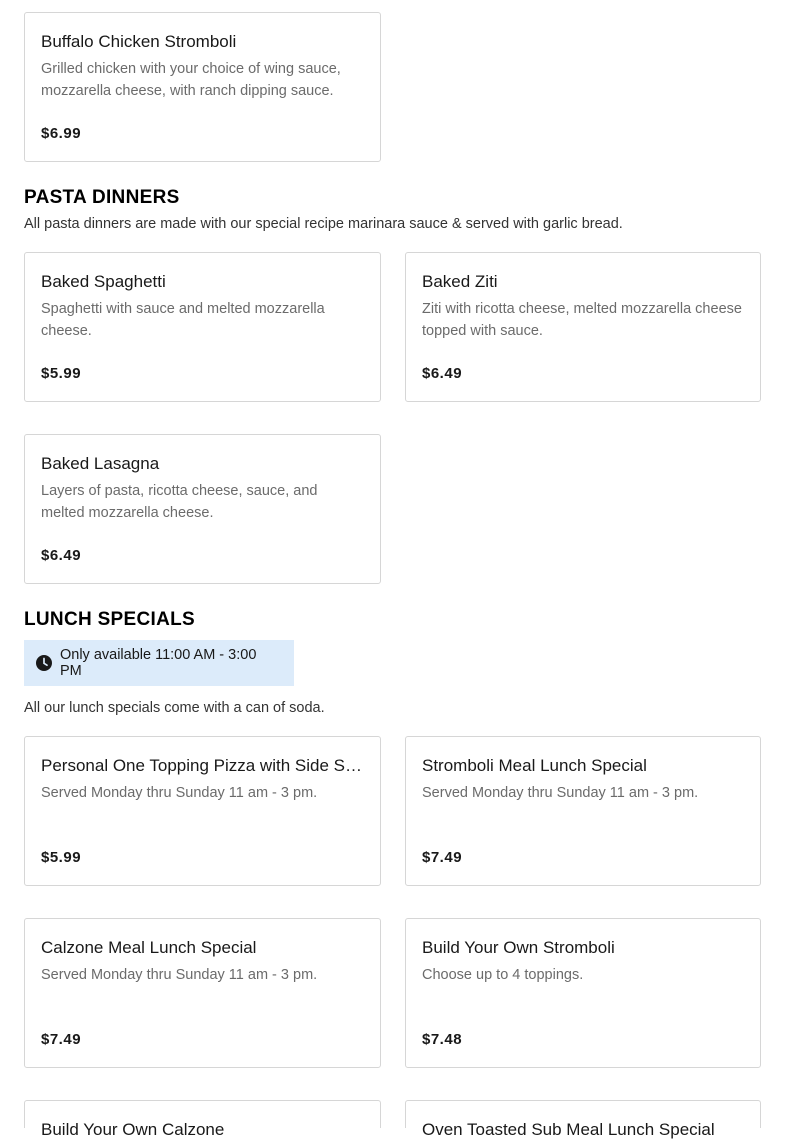 The height and width of the screenshot is (1140, 785). I want to click on menu-item-name: Buffalo Chicken Stromboli, so click(139, 41).